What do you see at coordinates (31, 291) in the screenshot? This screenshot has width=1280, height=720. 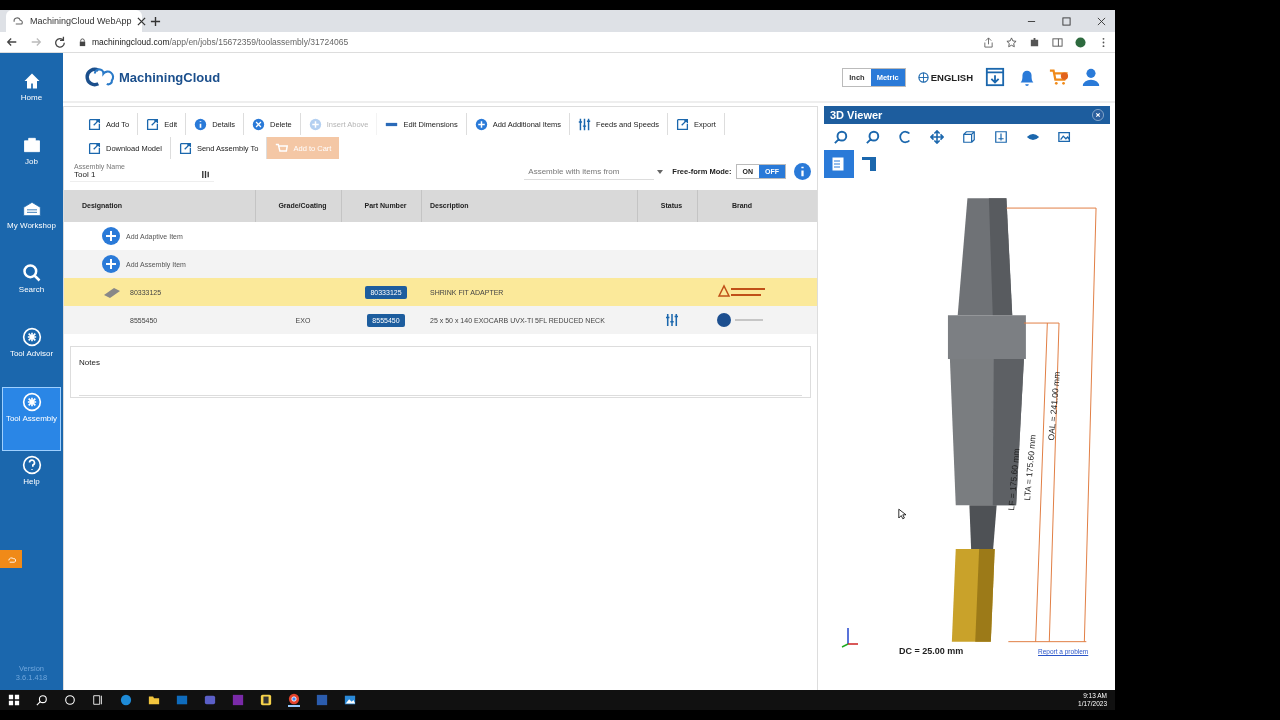 I see `sidebar-item: Search` at bounding box center [31, 291].